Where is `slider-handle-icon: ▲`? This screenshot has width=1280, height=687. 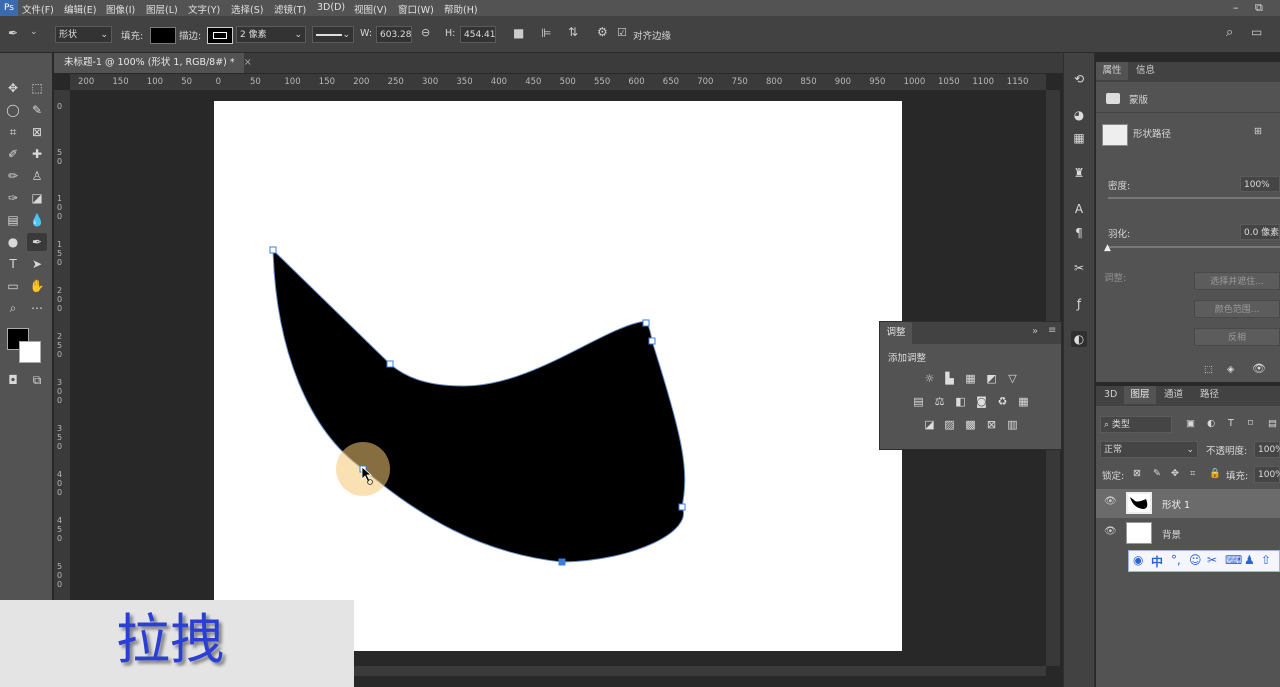
slider-handle-icon: ▲ is located at coordinates (1107, 248).